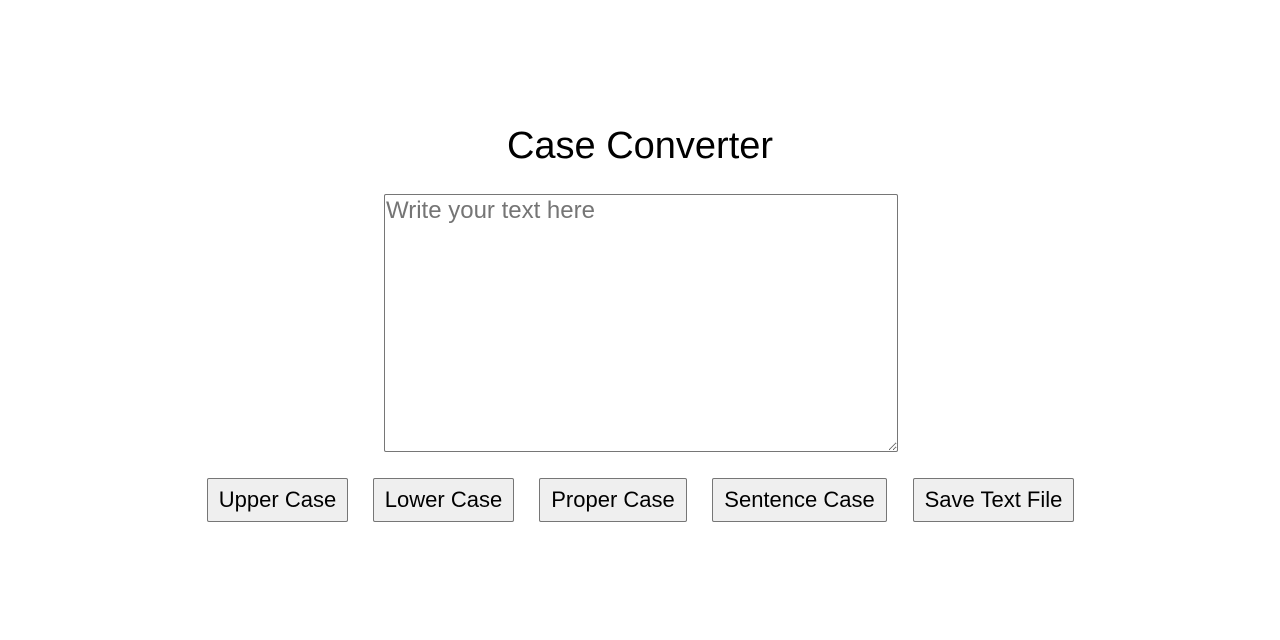 The width and height of the screenshot is (1280, 640). Describe the element at coordinates (613, 500) in the screenshot. I see `proper-case-button: Proper Case` at that location.